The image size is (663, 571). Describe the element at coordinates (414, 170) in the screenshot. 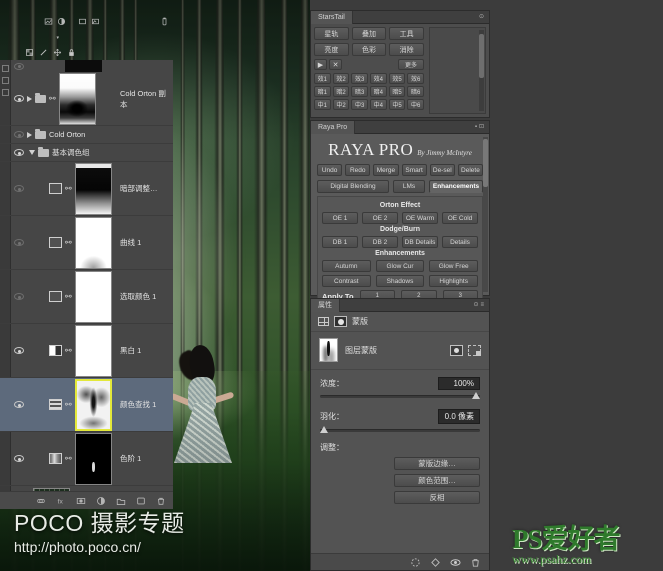

I see `smart-button: Smart` at that location.